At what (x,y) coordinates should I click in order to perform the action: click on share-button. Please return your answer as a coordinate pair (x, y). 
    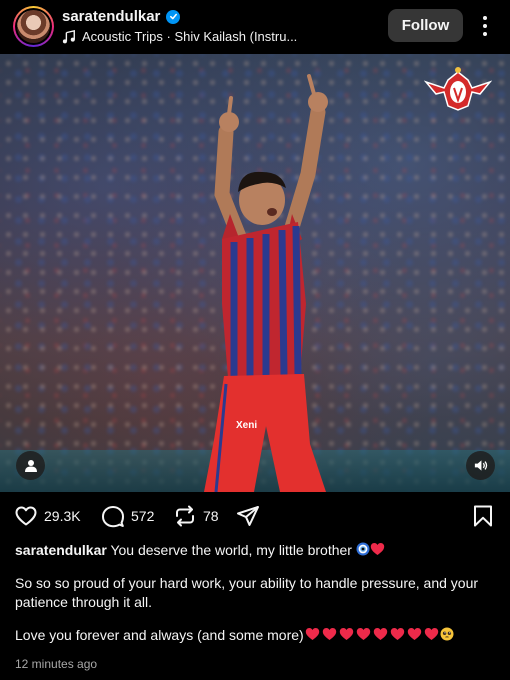
    Looking at the image, I should click on (248, 516).